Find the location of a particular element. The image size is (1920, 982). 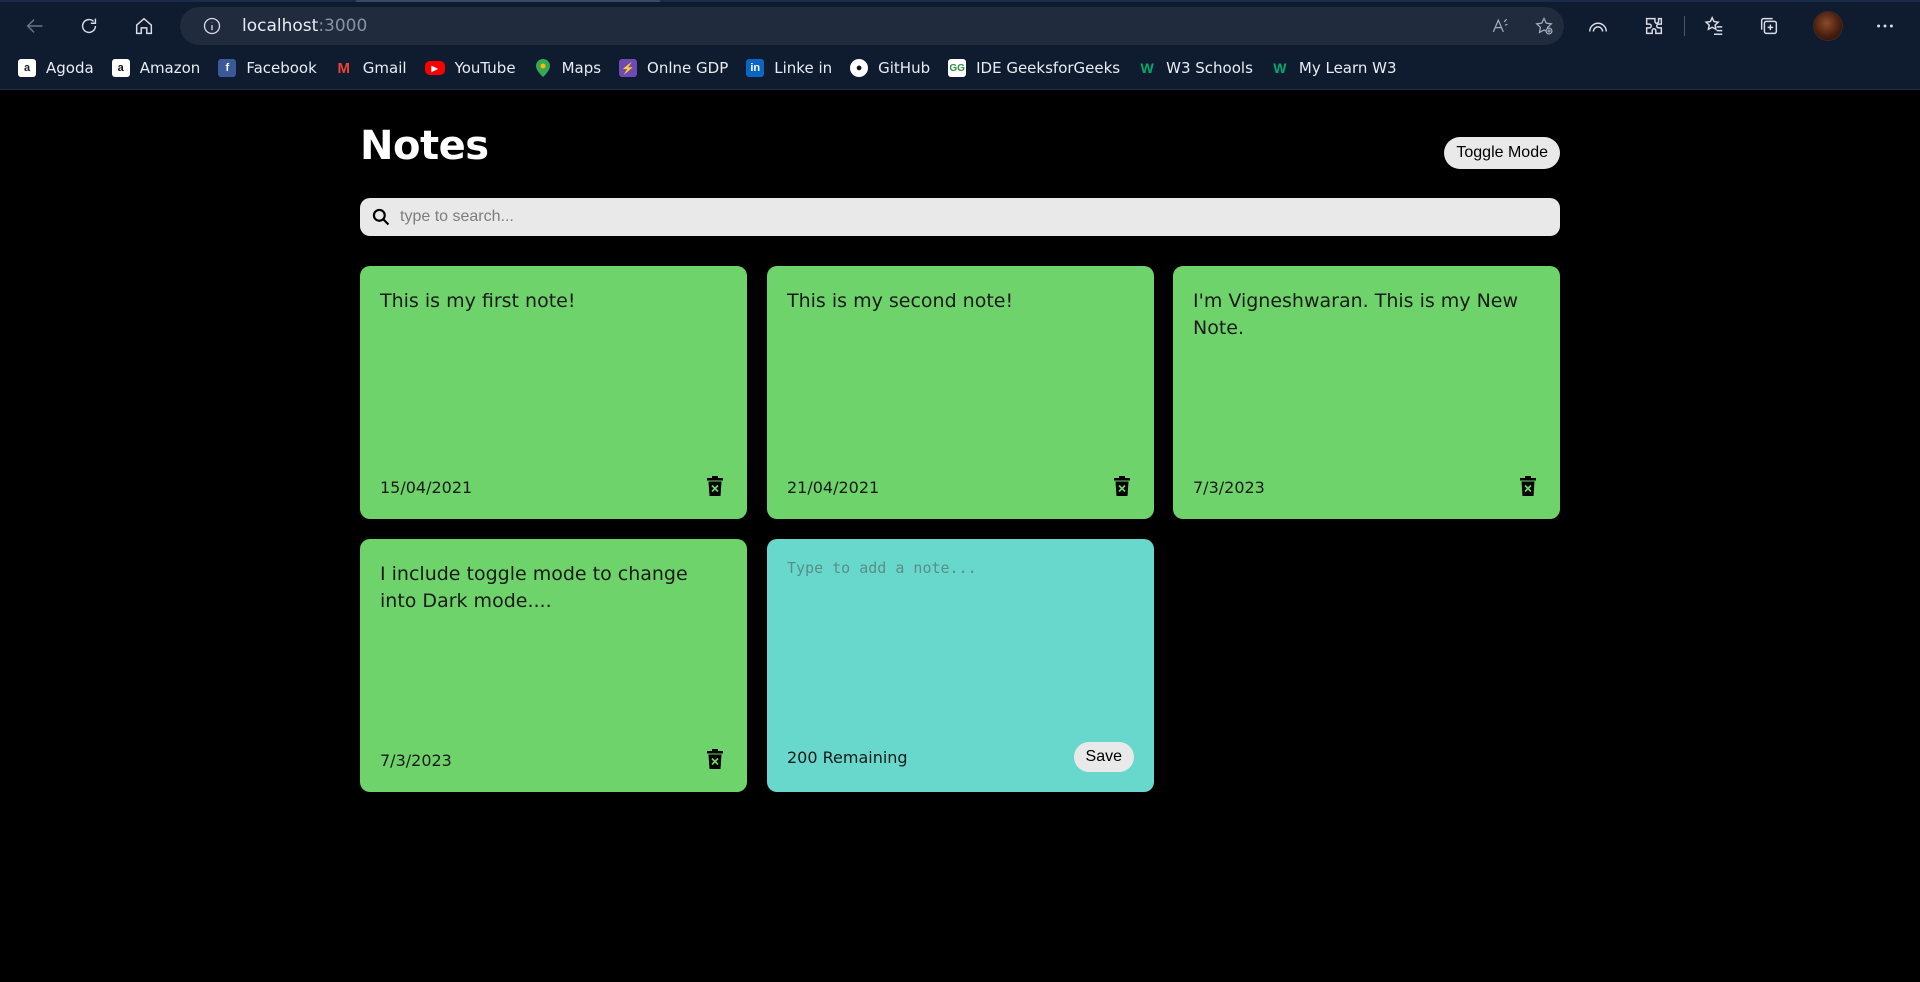

bookmark-my-learn-w3: W My Learn W3 is located at coordinates (1334, 68).